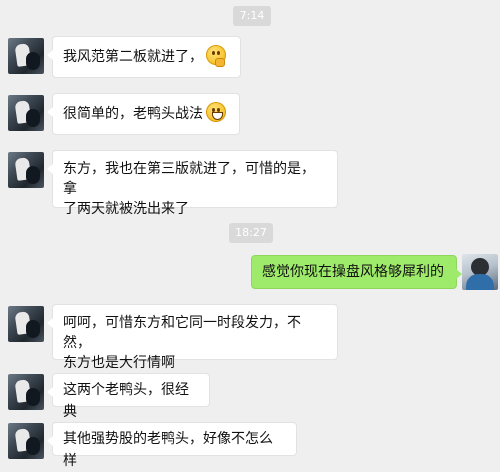  Describe the element at coordinates (480, 272) in the screenshot. I see `self-avatar` at that location.